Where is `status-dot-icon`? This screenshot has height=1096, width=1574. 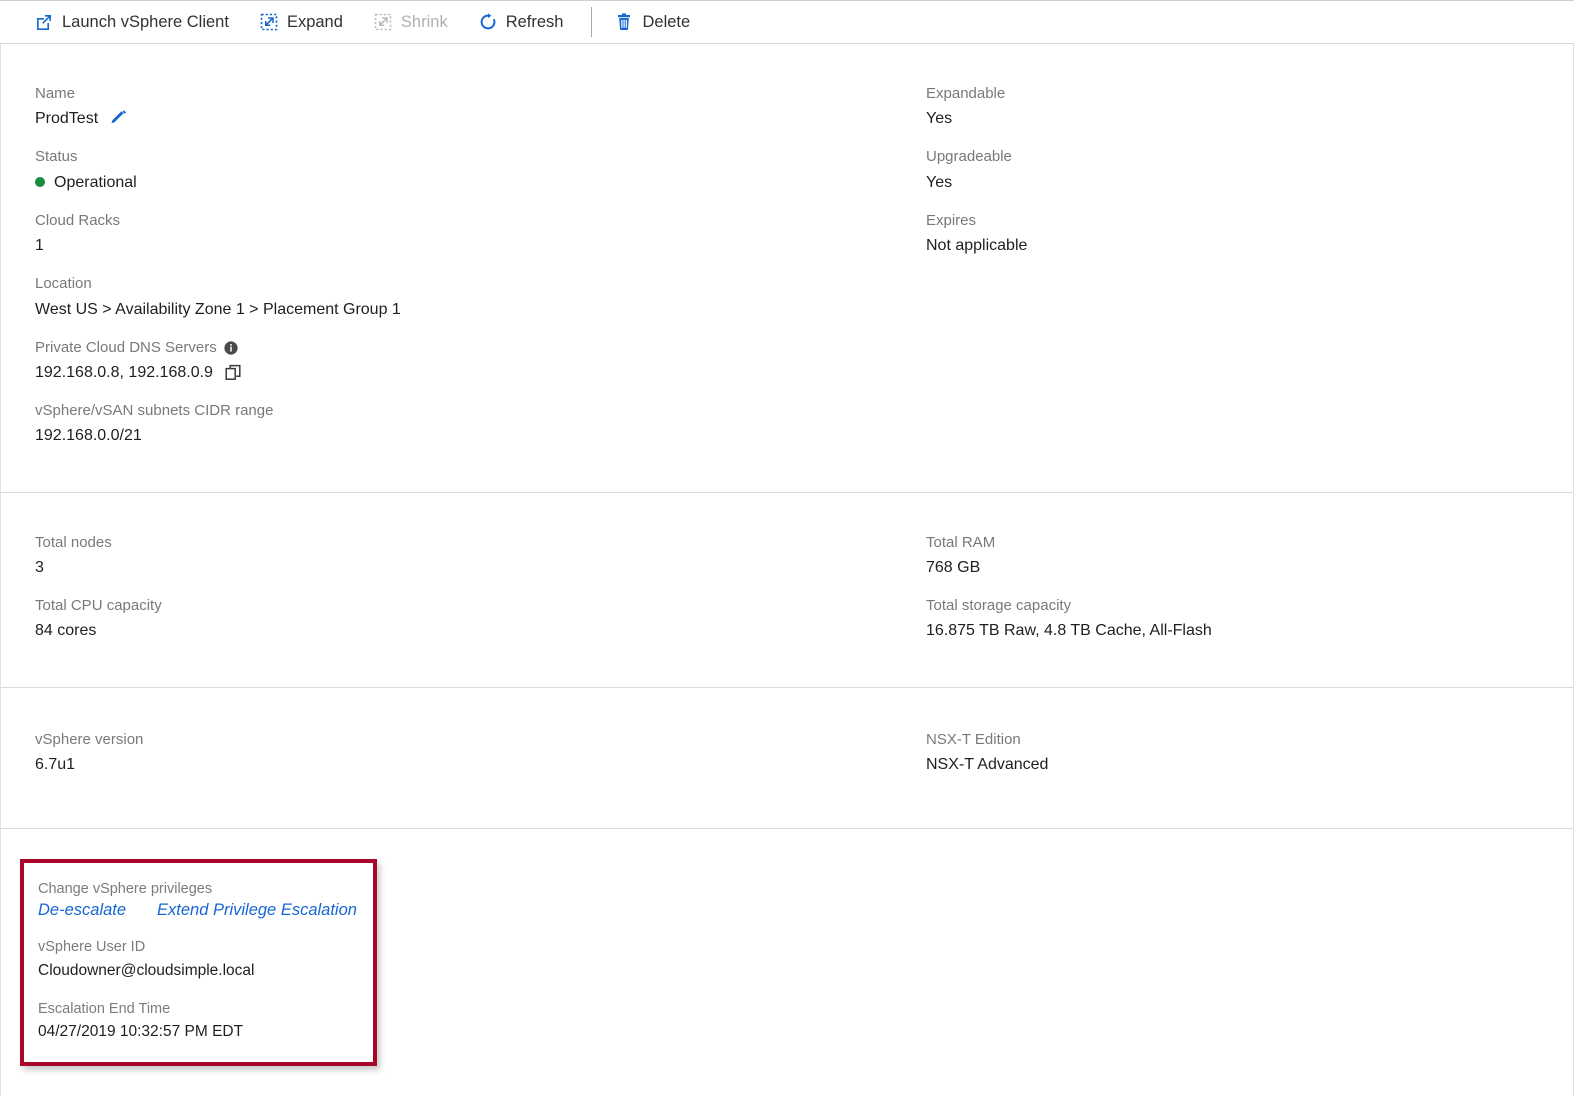 status-dot-icon is located at coordinates (40, 182).